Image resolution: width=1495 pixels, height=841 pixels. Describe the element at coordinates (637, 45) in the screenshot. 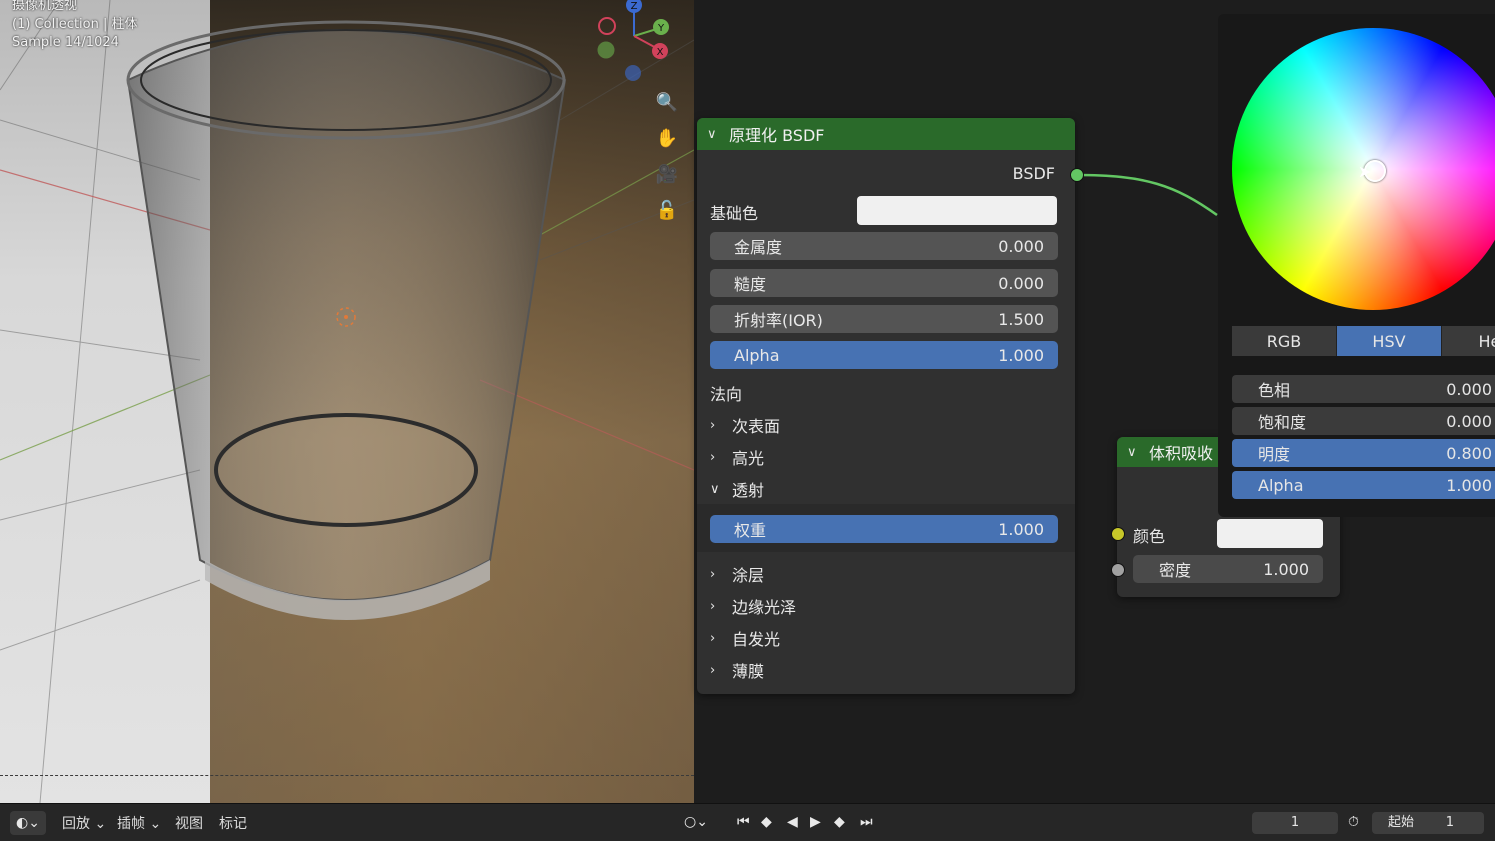

I see `axis-gizmo: Z Y X` at that location.